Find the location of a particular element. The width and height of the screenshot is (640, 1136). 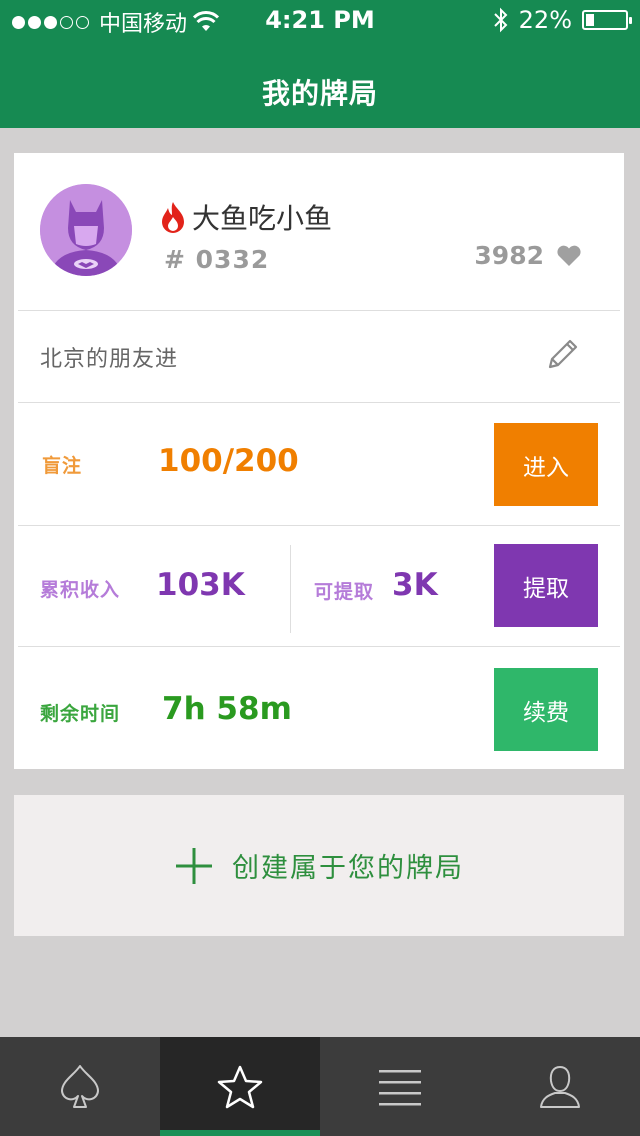

battery-percent: 22% is located at coordinates (545, 20).